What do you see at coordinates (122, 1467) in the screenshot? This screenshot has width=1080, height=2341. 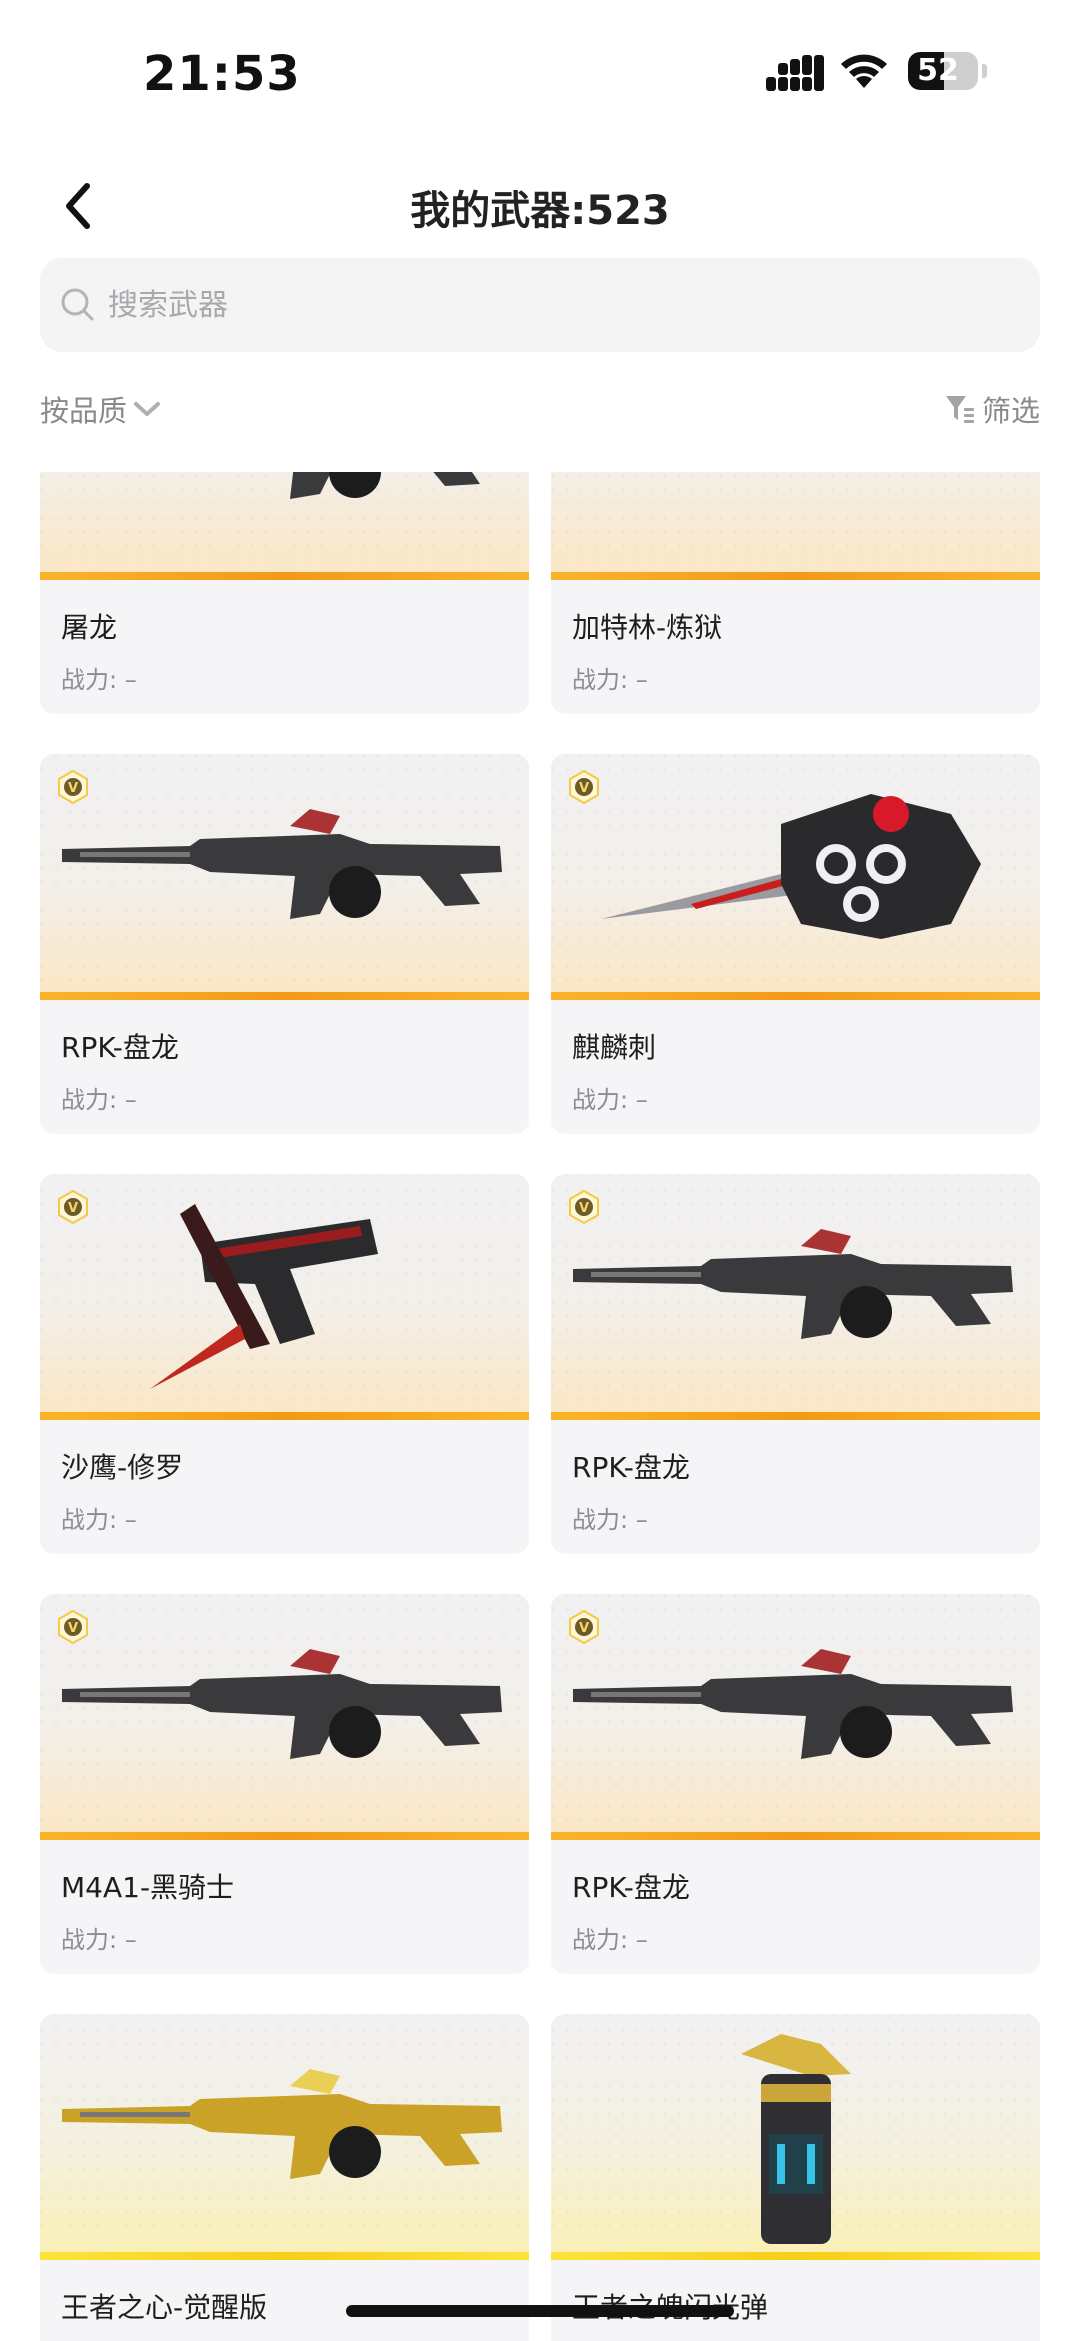 I see `weapon-name: 沙鹰-修罗` at bounding box center [122, 1467].